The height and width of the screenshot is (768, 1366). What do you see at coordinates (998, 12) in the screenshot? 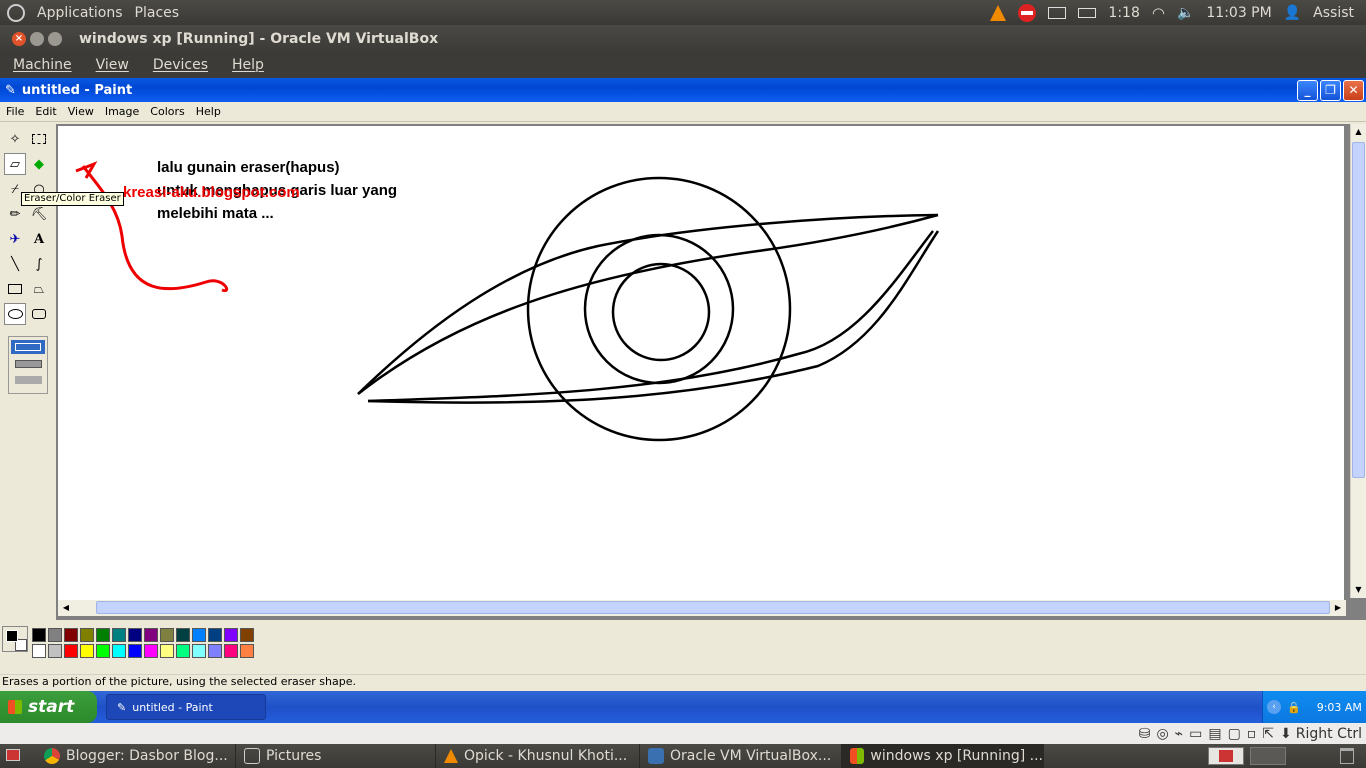
I see `vlc-tray-icon` at bounding box center [998, 12].